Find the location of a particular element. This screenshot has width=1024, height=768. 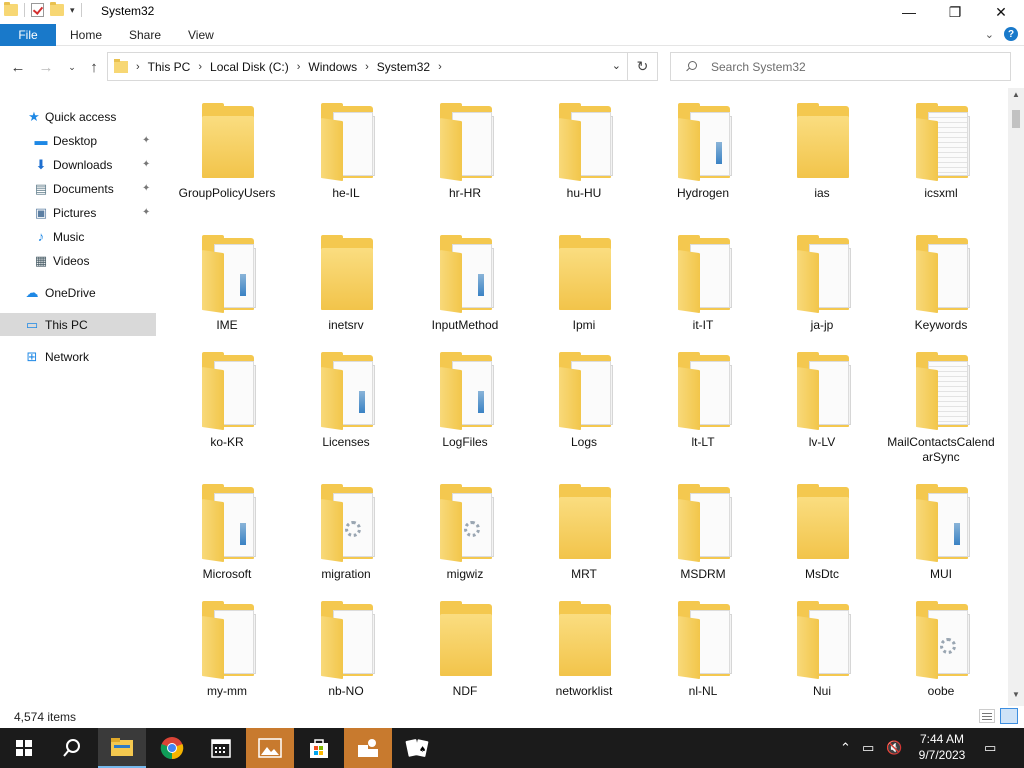

sidebar-item-documents: ▤ Documents ✦ is located at coordinates (78, 188).